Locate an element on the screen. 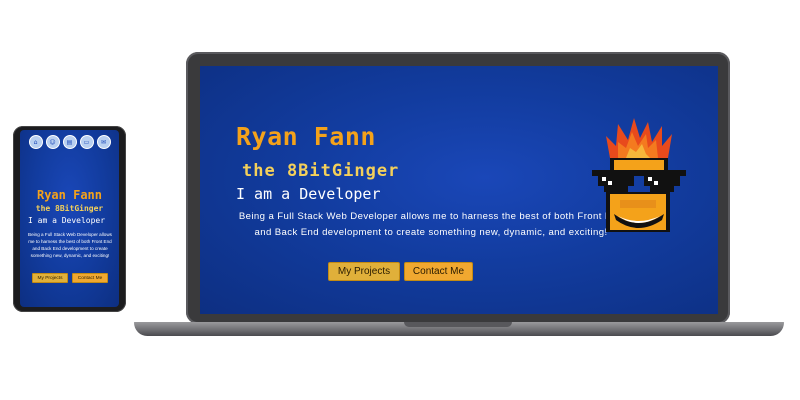 The height and width of the screenshot is (400, 800). pixel-mascot-logo is located at coordinates (639, 175).